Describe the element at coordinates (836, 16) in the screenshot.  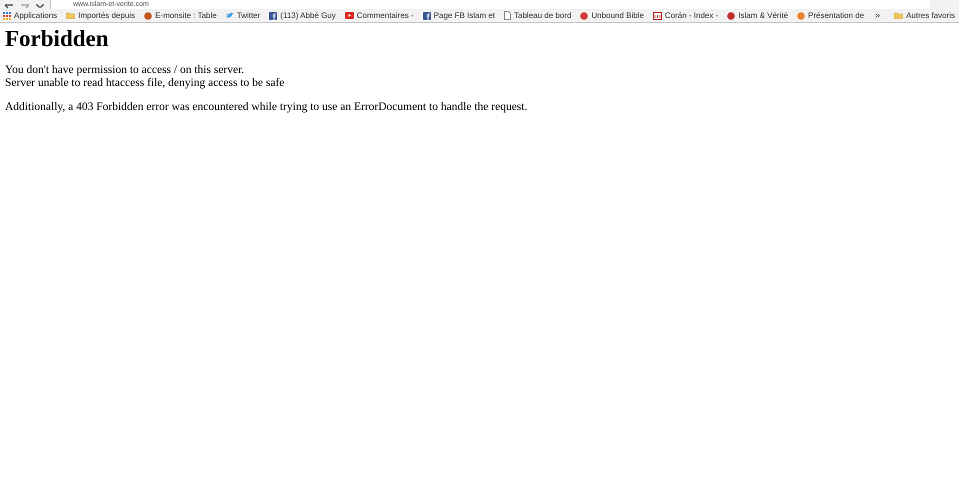
I see `bookmark-link: Présentation de` at that location.